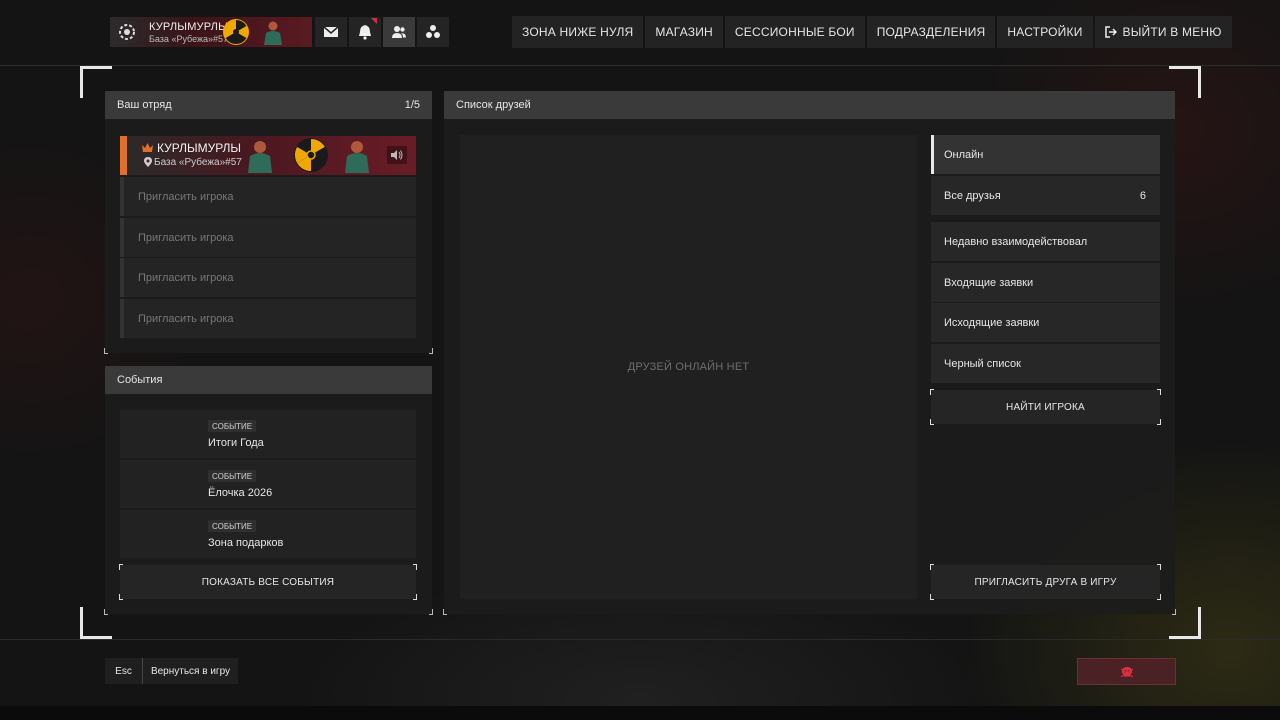 This screenshot has height=720, width=1280. What do you see at coordinates (199, 148) in the screenshot?
I see `leader-name: КУРЛЫМУРЛЫ` at bounding box center [199, 148].